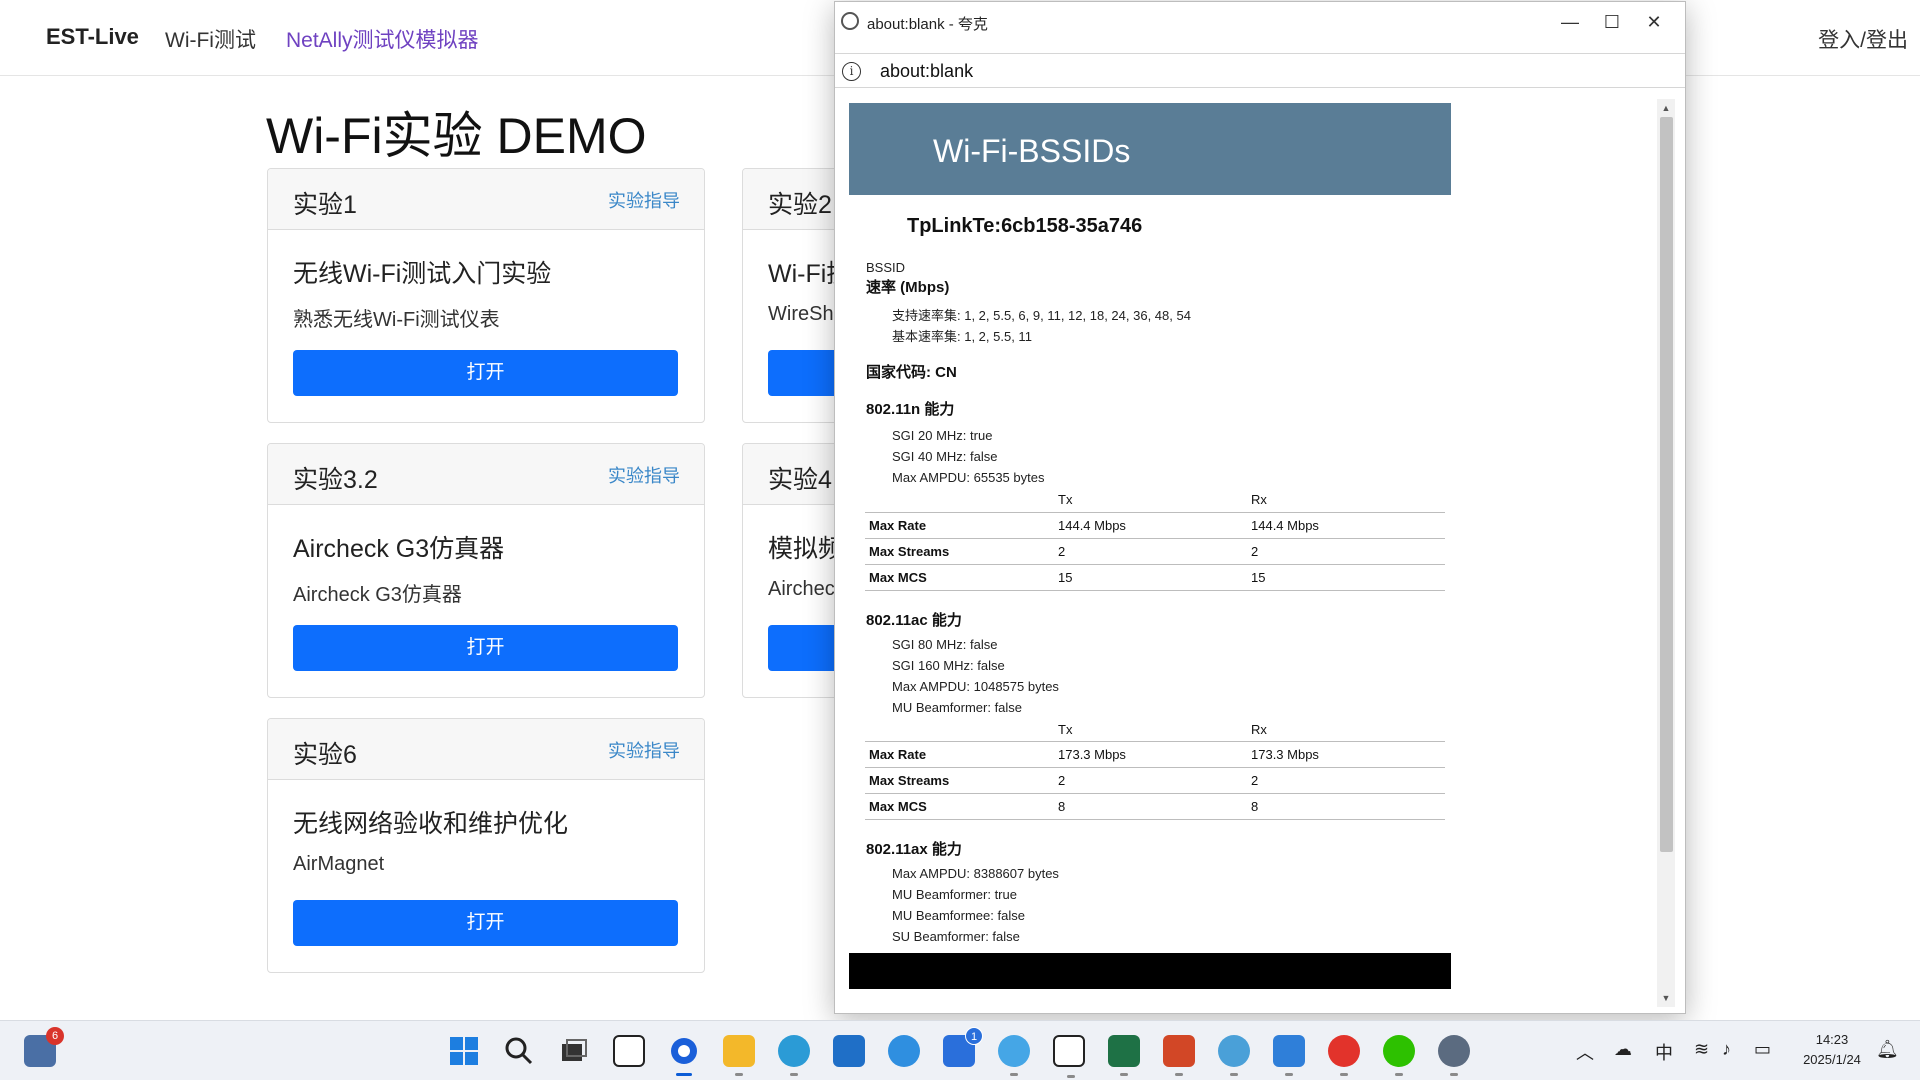 This screenshot has width=1920, height=1080. Describe the element at coordinates (1179, 1055) in the screenshot. I see `powerpoint-icon` at that location.